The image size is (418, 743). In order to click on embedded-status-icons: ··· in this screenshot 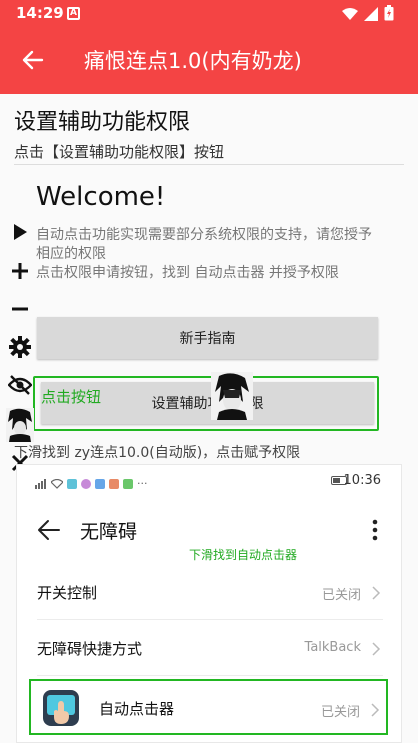, I will do `click(91, 483)`.